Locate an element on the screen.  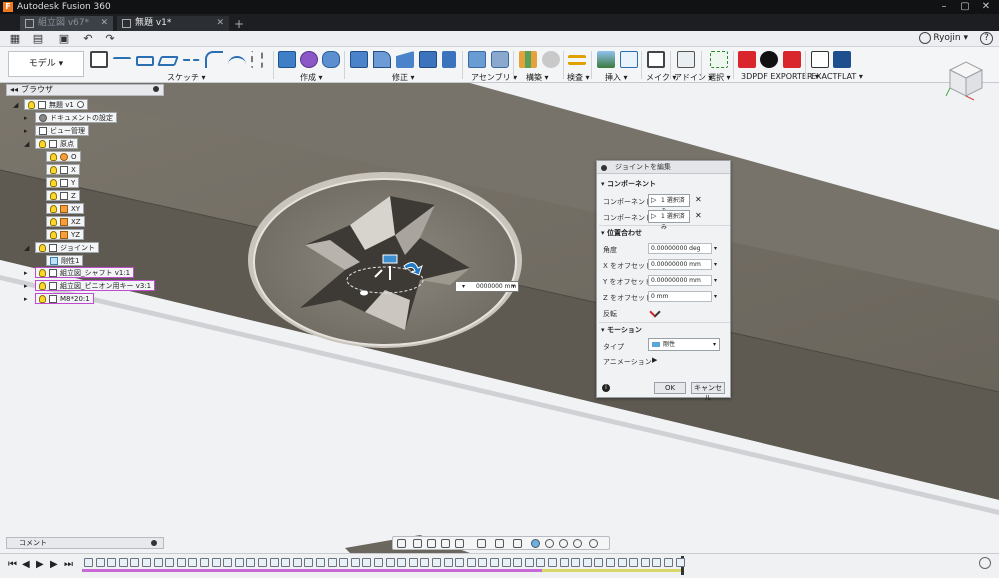
save-icon: ▣ is located at coordinates (64, 39).